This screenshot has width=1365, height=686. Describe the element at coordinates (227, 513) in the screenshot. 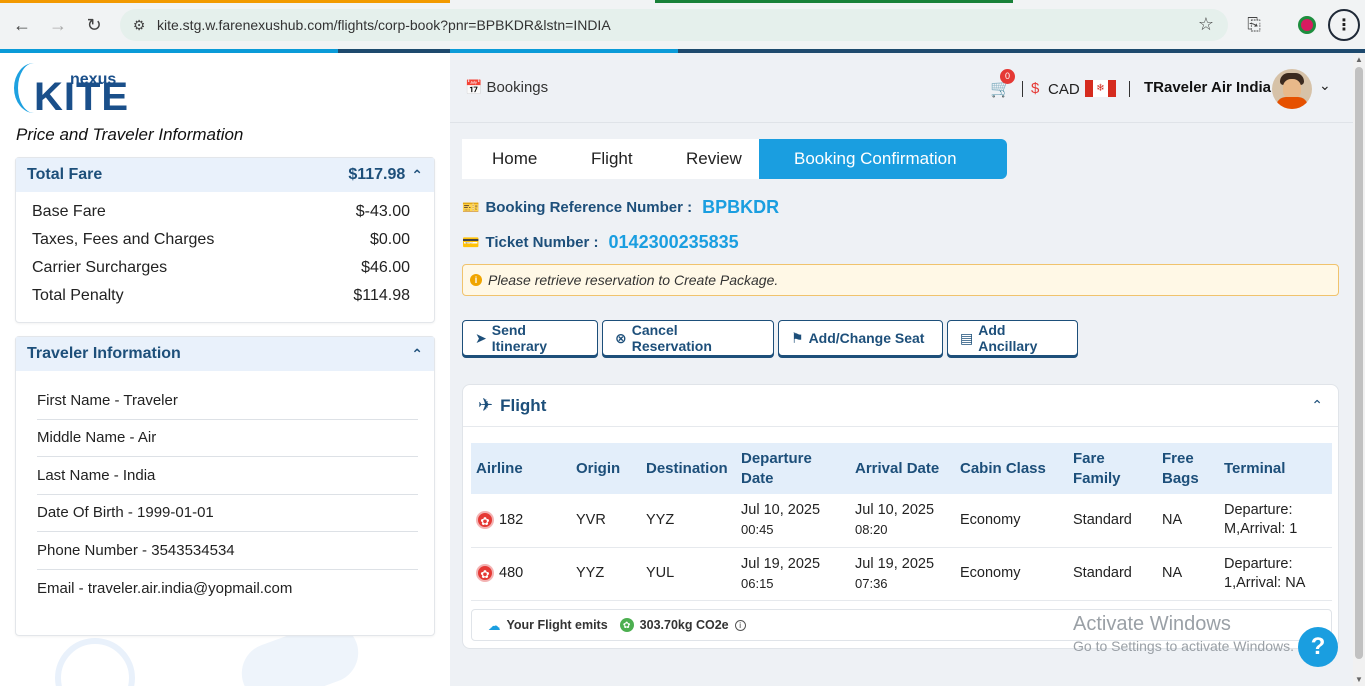

I see `traveler-dob: Date Of Birth - 1999-01-01` at that location.